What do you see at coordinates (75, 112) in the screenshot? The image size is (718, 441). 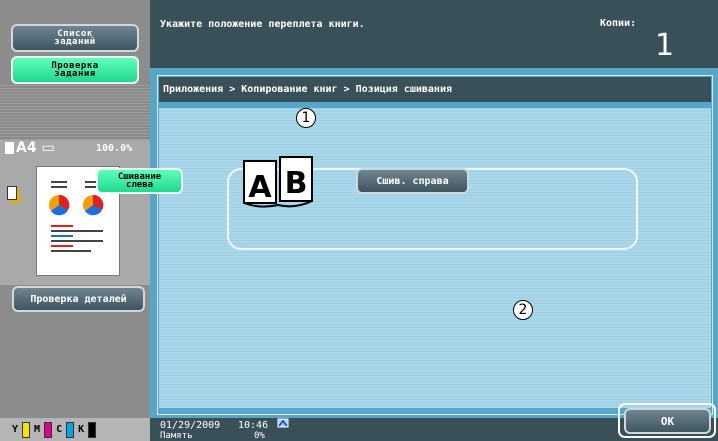 I see `panel-stripes` at bounding box center [75, 112].